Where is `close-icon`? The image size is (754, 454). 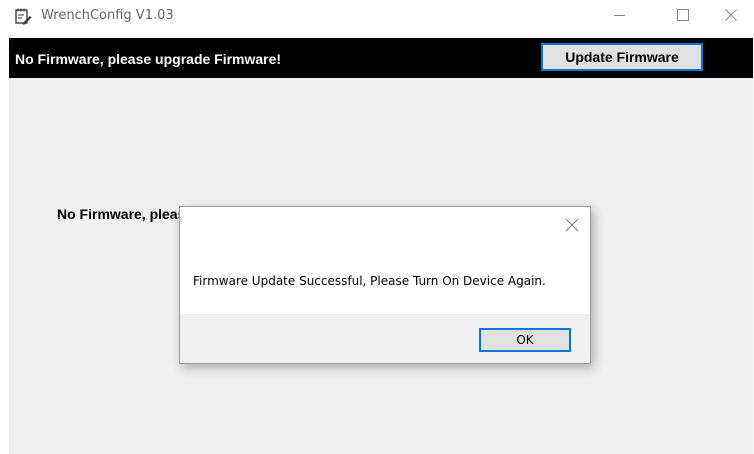
close-icon is located at coordinates (731, 17).